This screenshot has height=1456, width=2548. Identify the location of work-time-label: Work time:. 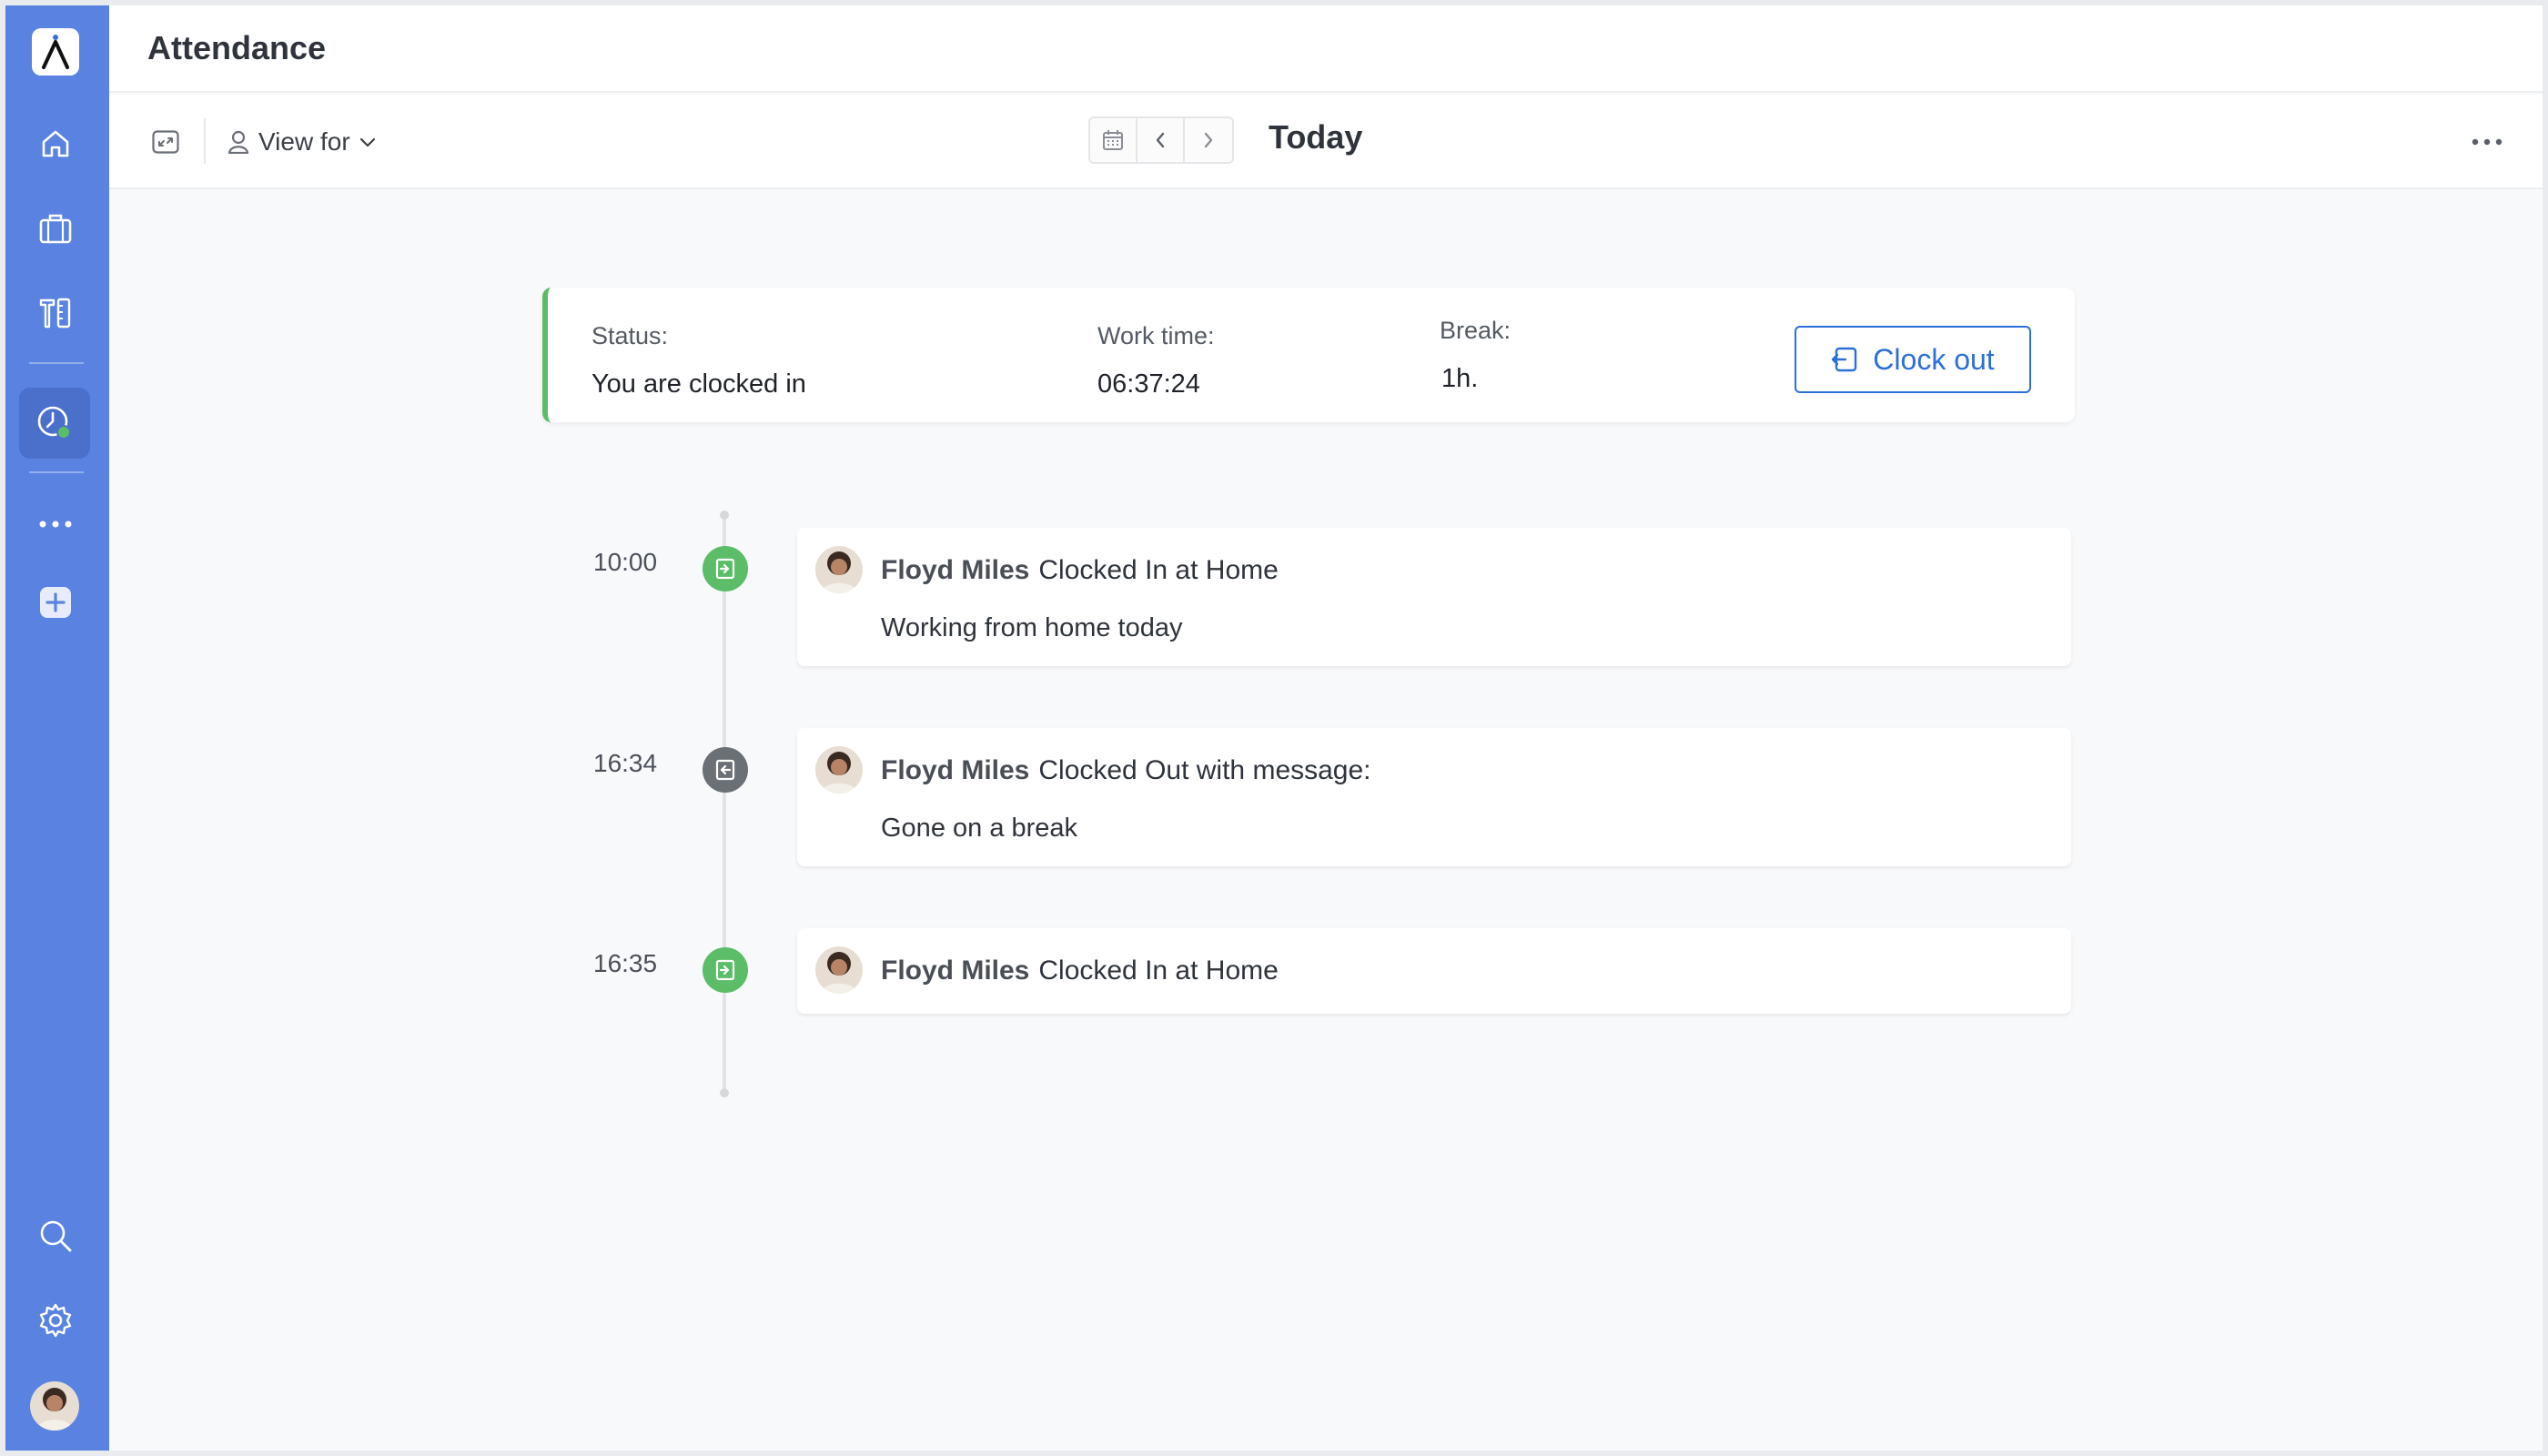
(1156, 336).